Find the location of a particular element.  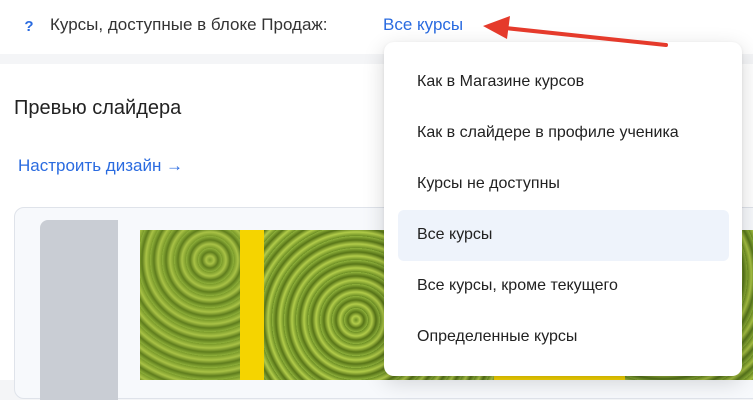

dropdown-option-selected: Все курсы is located at coordinates (563, 235).